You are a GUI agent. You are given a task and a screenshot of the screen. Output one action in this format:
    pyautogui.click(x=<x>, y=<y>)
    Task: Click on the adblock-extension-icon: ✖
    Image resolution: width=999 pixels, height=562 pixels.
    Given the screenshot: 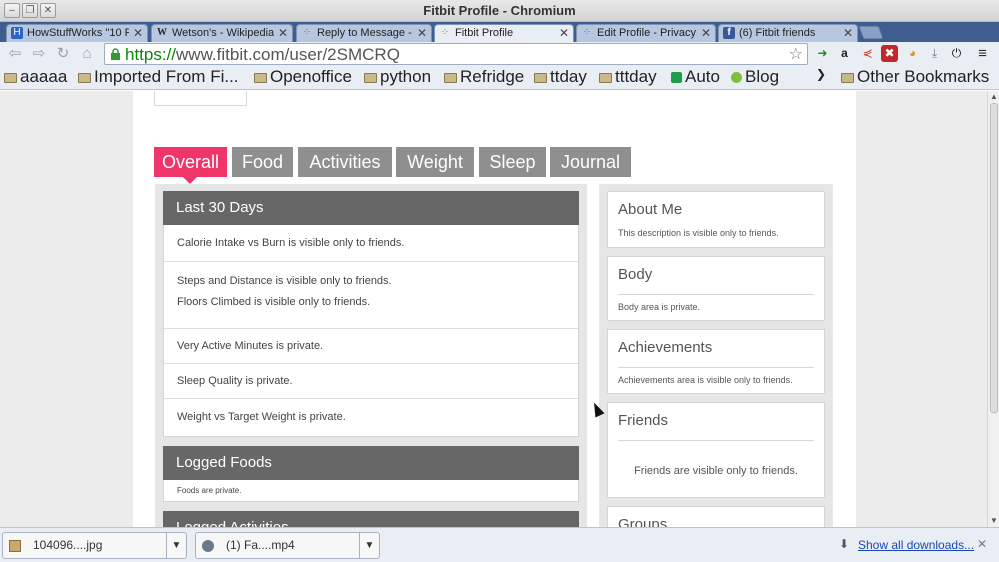 What is the action you would take?
    pyautogui.click(x=889, y=53)
    